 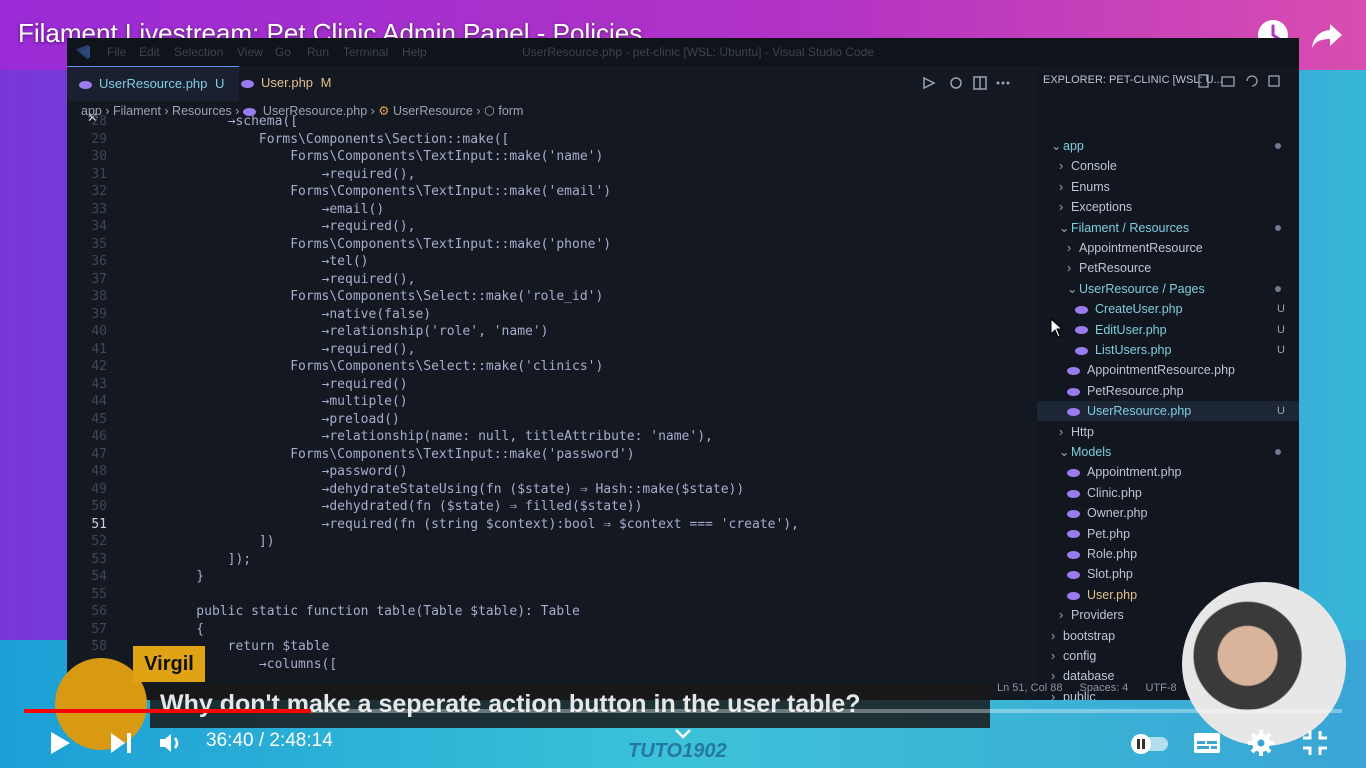 I want to click on explorer-folder: › Exceptions, so click(x=1168, y=207).